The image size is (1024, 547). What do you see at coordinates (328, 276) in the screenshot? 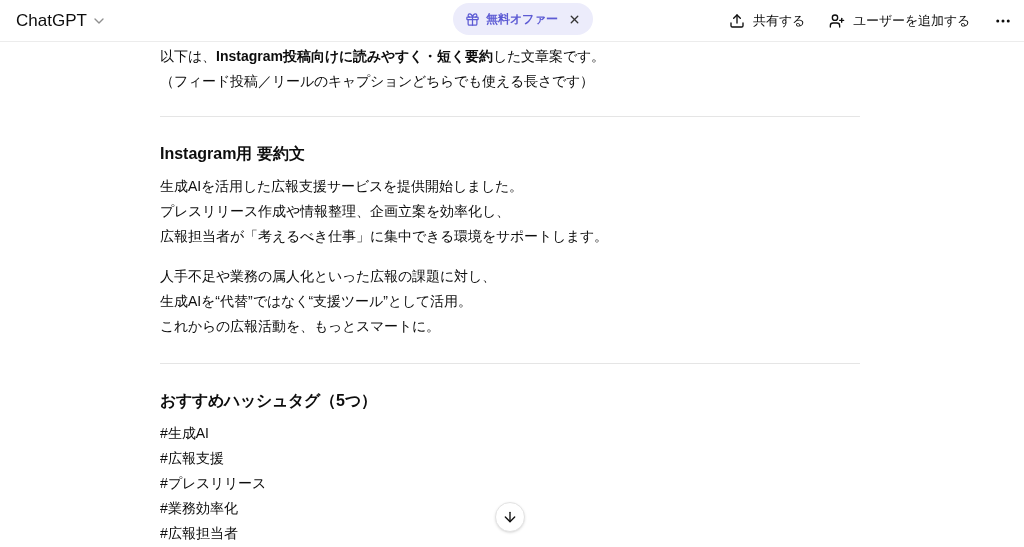
I see `body-text: 人手不足や業務の属人化といった広報の課題に対し、` at bounding box center [328, 276].